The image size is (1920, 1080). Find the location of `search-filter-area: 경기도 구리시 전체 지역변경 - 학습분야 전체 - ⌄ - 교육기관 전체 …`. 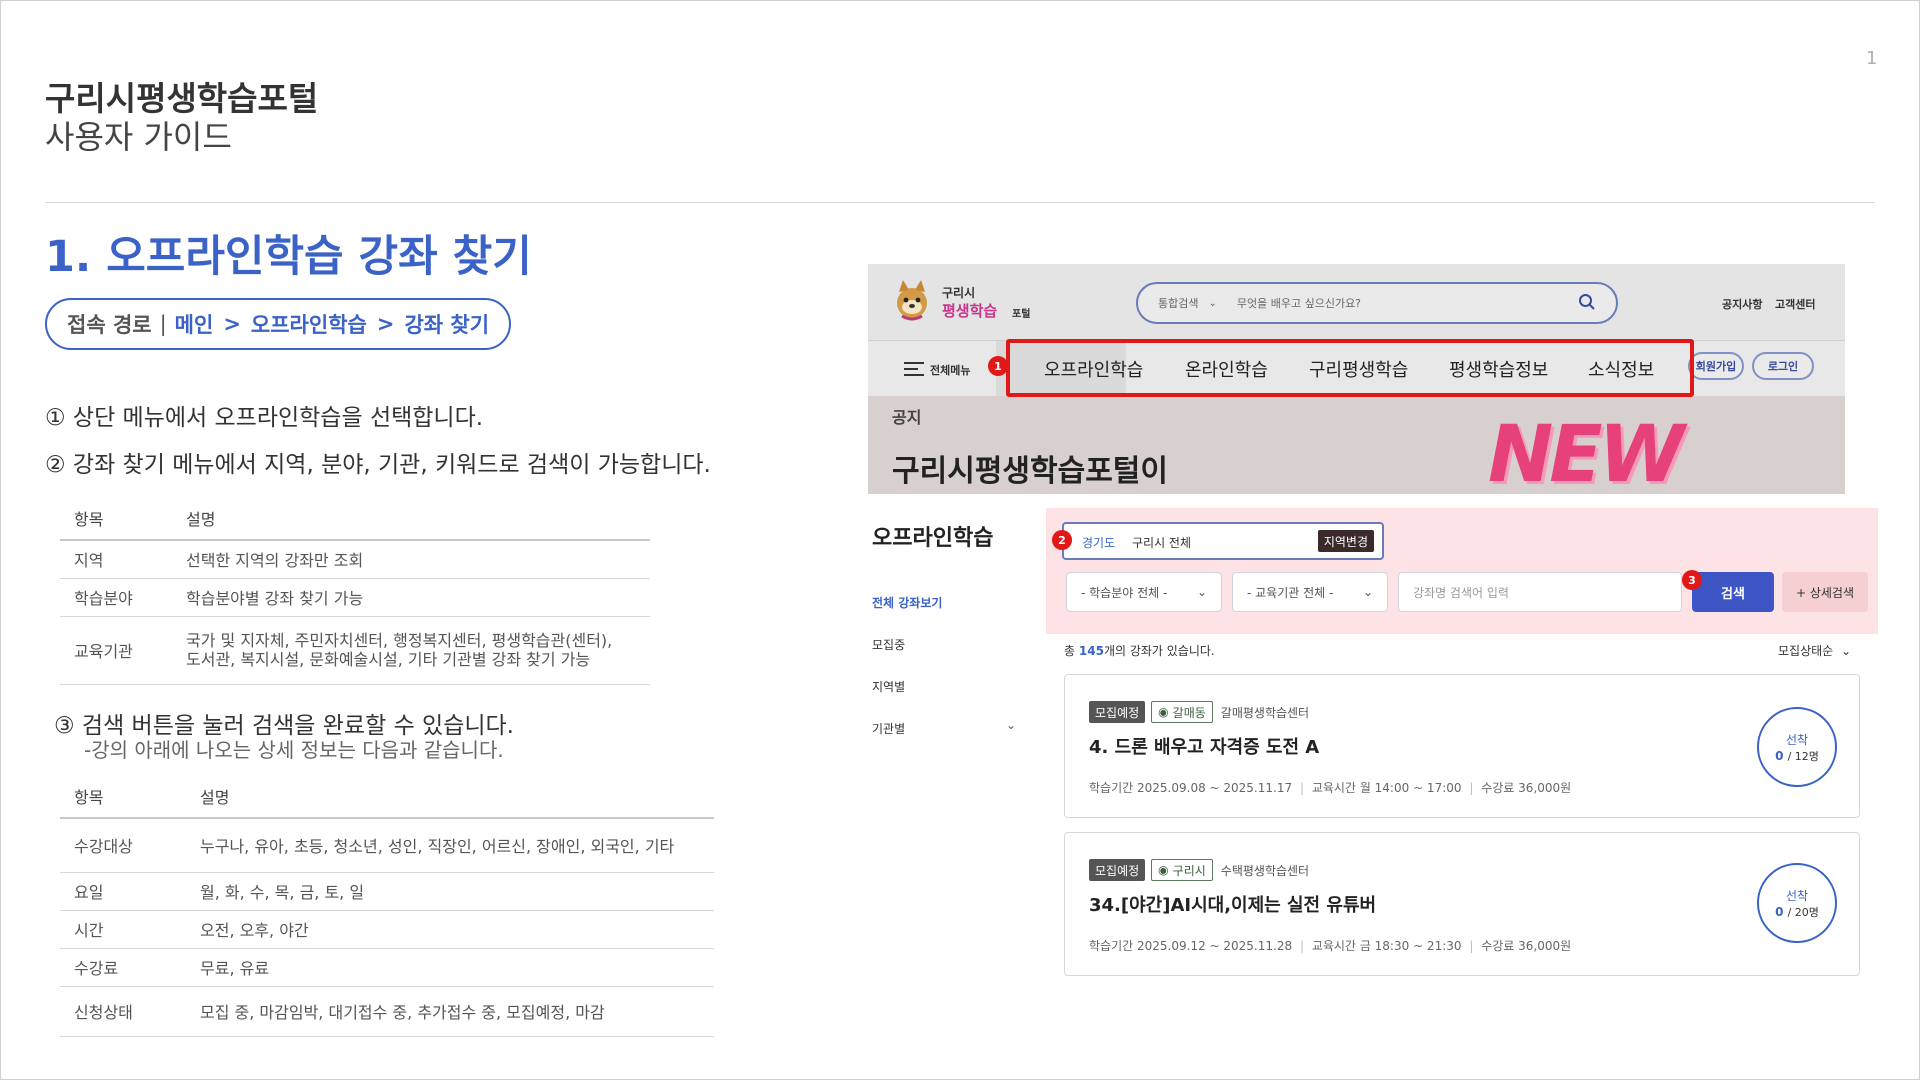

search-filter-area: 경기도 구리시 전체 지역변경 - 학습분야 전체 - ⌄ - 교육기관 전체 … is located at coordinates (1462, 571).